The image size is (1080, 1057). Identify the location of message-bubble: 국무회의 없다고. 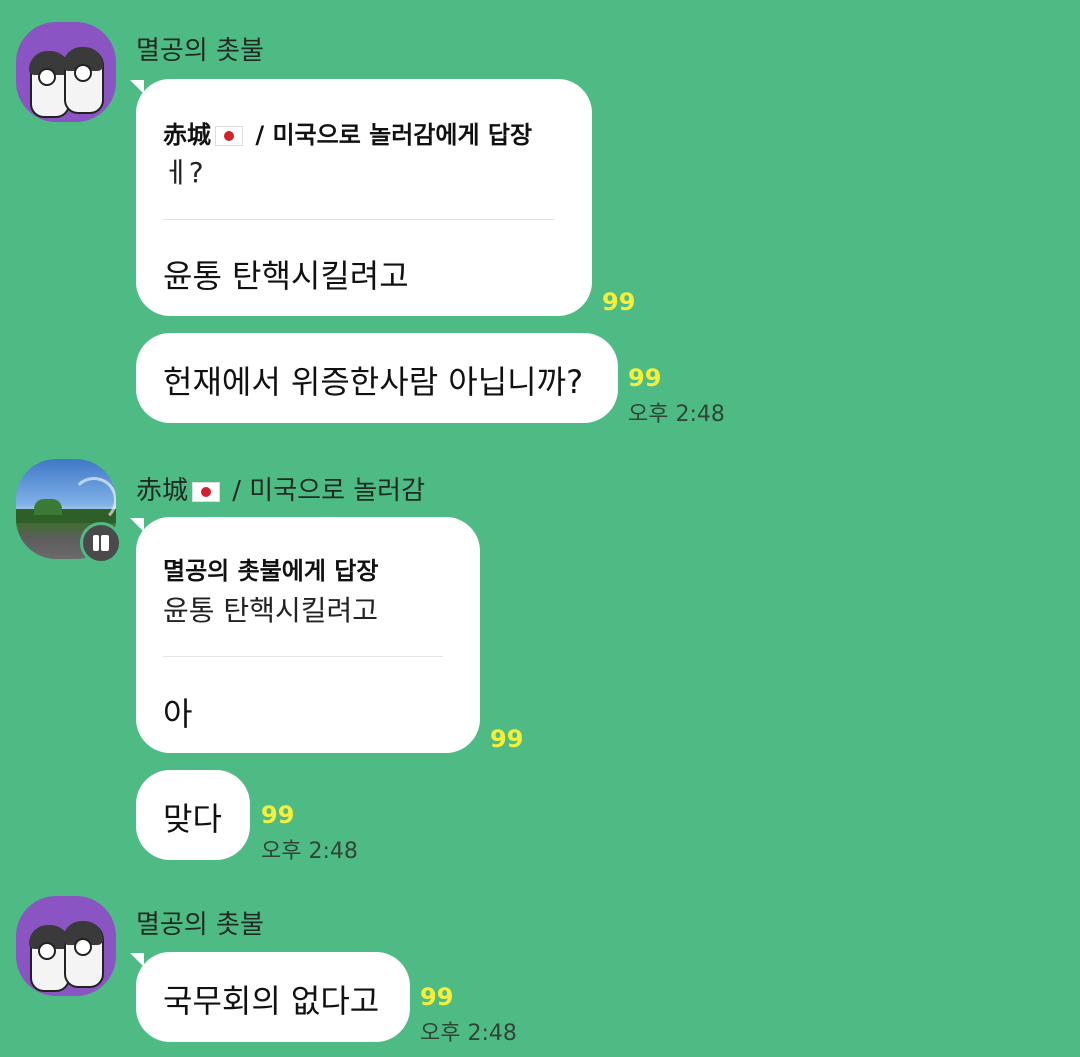
(273, 997).